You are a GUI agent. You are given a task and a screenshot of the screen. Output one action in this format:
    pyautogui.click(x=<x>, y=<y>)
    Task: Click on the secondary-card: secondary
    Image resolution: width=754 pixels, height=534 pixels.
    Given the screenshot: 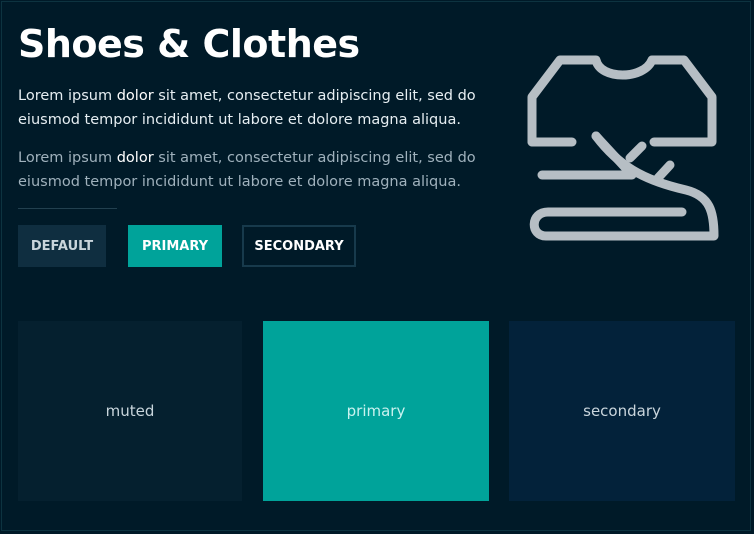 What is the action you would take?
    pyautogui.click(x=622, y=411)
    